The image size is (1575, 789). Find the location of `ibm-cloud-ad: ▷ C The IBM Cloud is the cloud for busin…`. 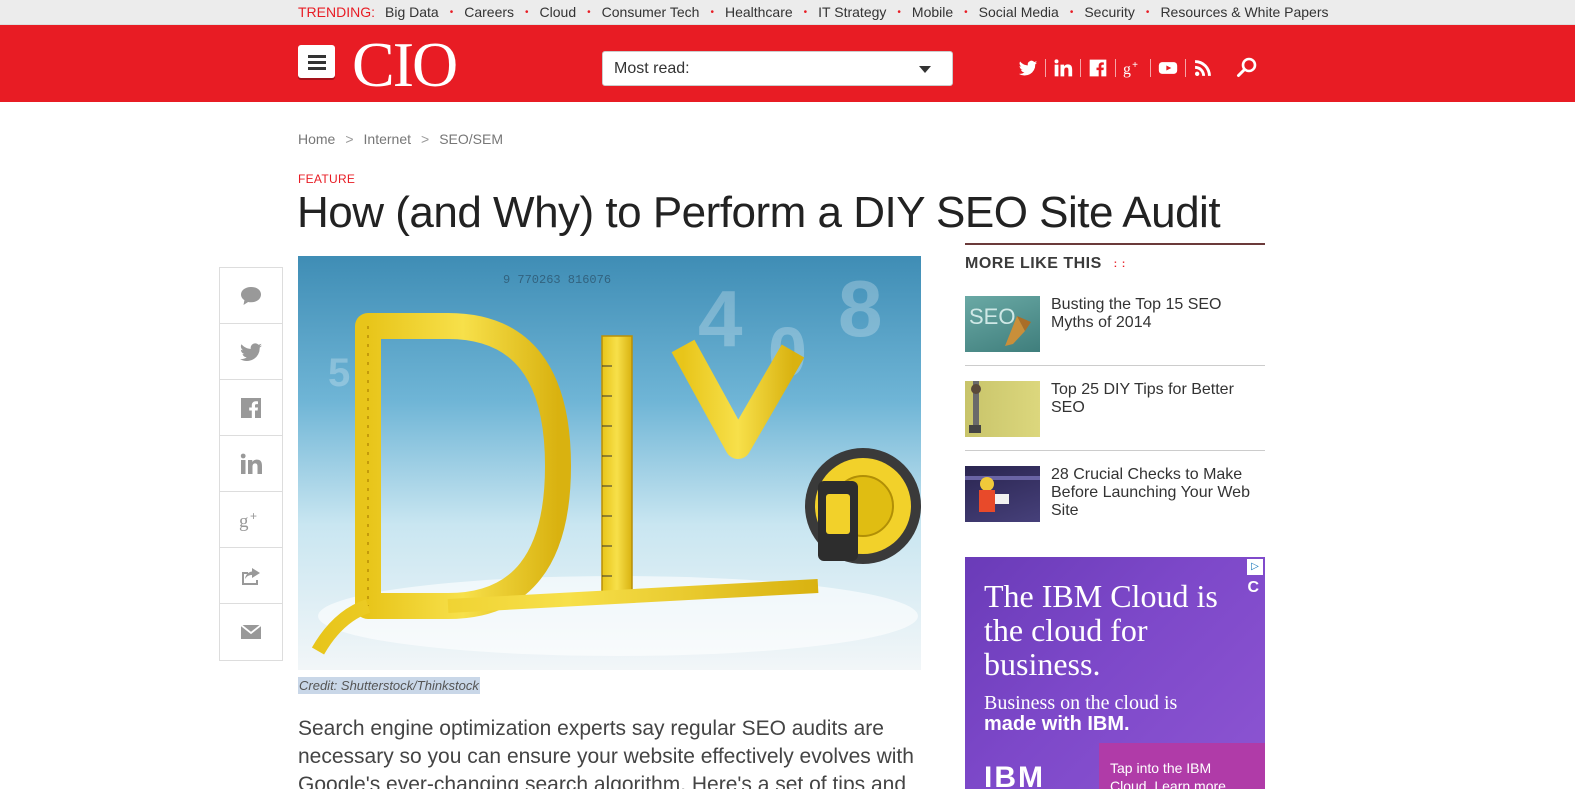

ibm-cloud-ad: ▷ C The IBM Cloud is the cloud for busin… is located at coordinates (1115, 673).